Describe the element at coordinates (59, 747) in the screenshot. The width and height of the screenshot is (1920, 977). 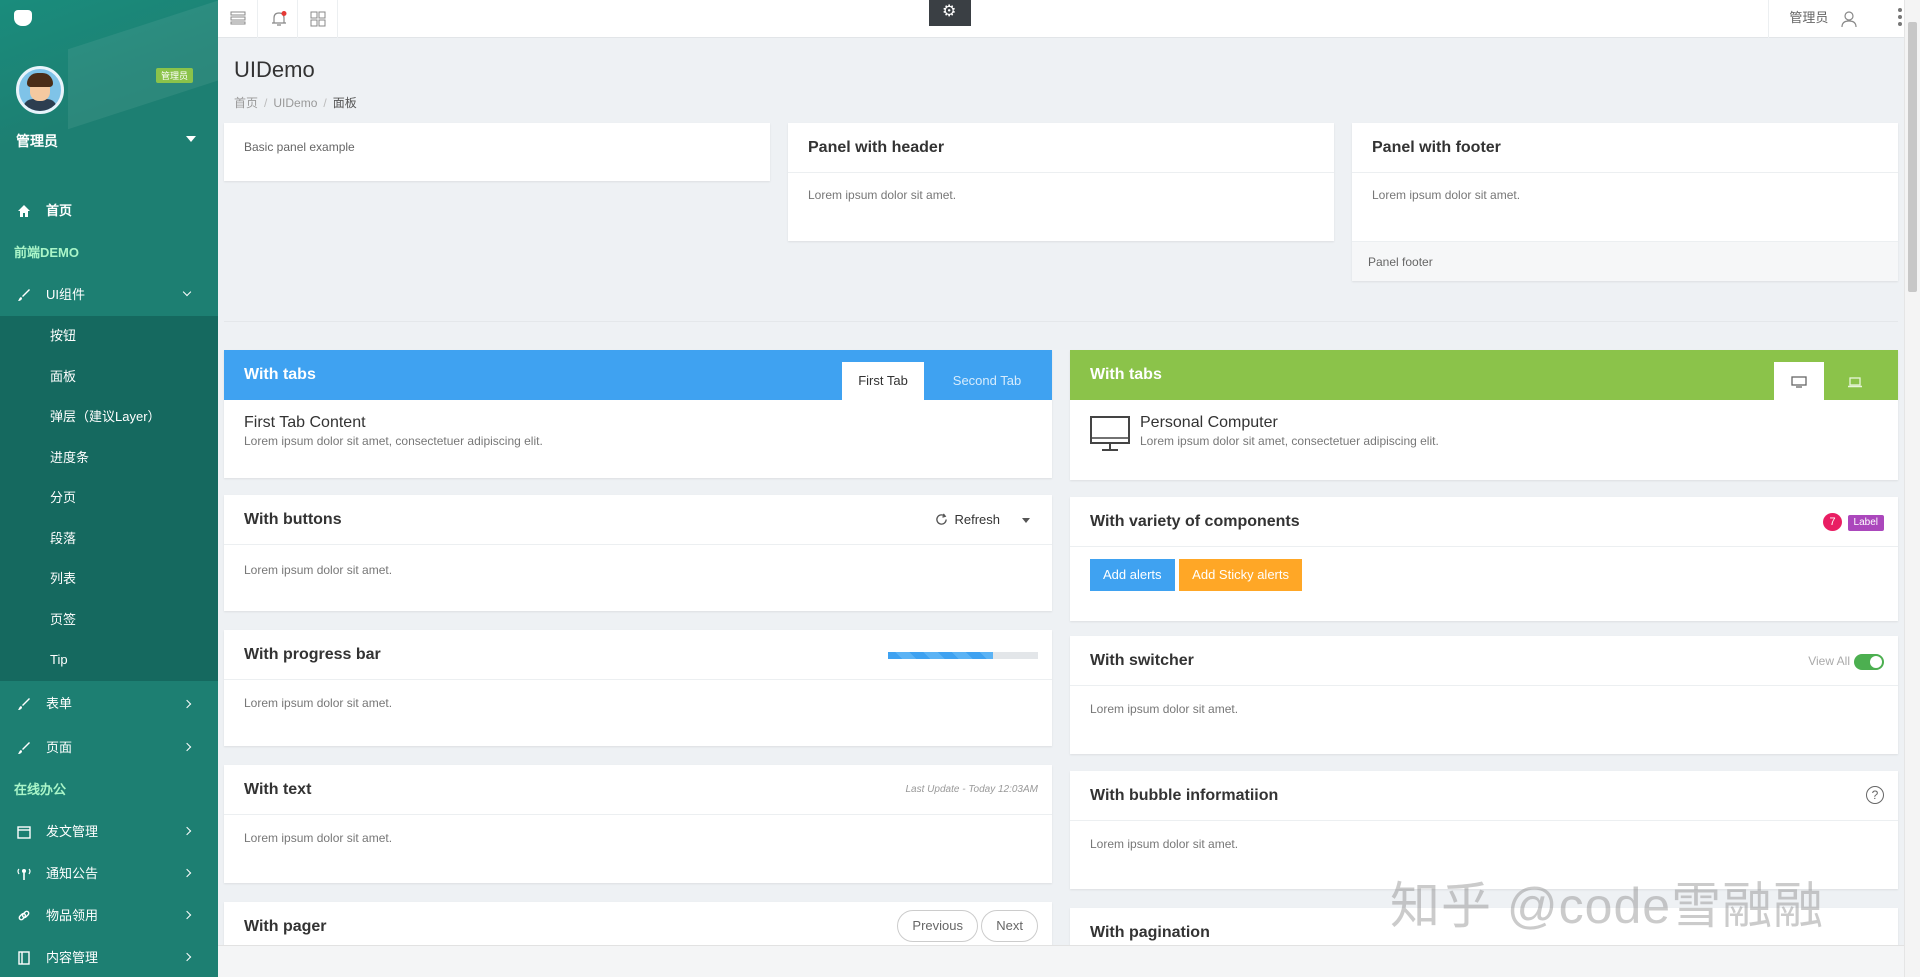
I see `sidebar-item-label: 页面` at that location.